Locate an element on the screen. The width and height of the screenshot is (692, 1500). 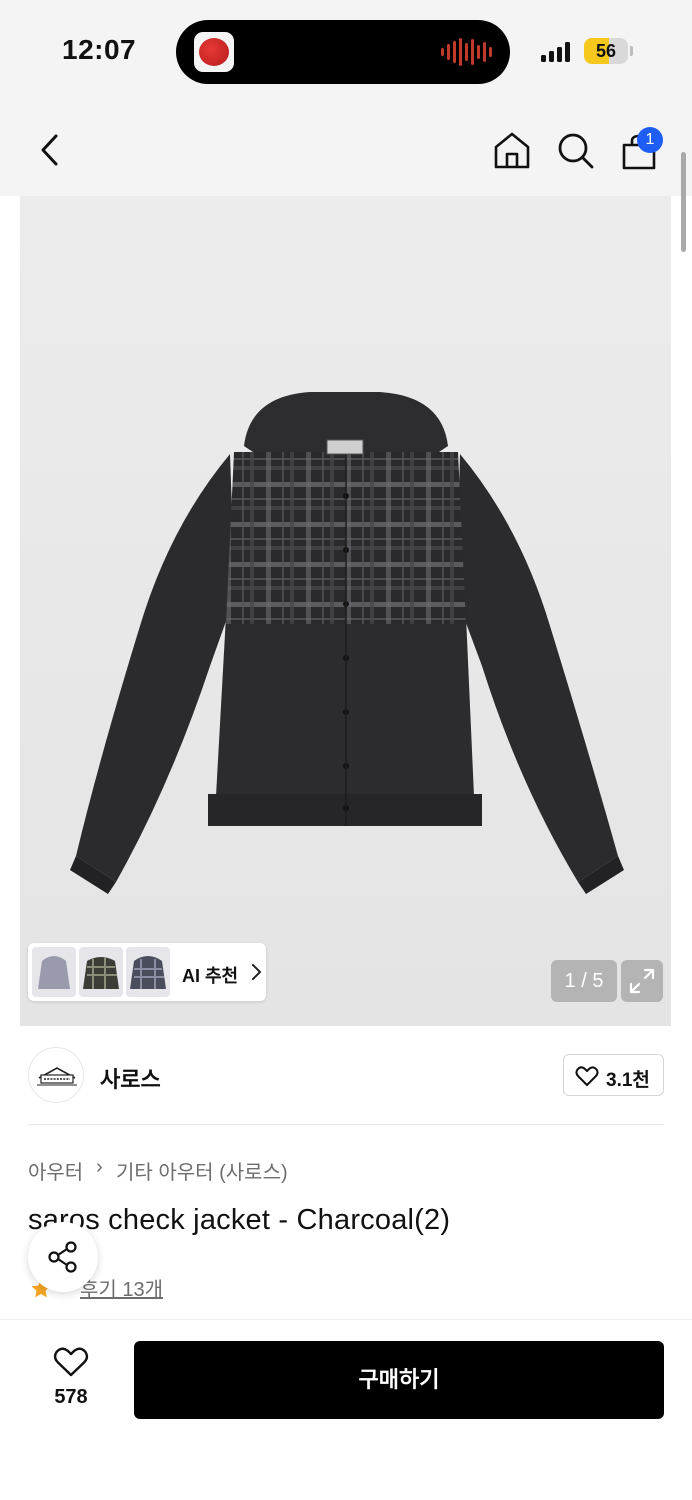
status-bar: 12:07 56 is located at coordinates (346, 50).